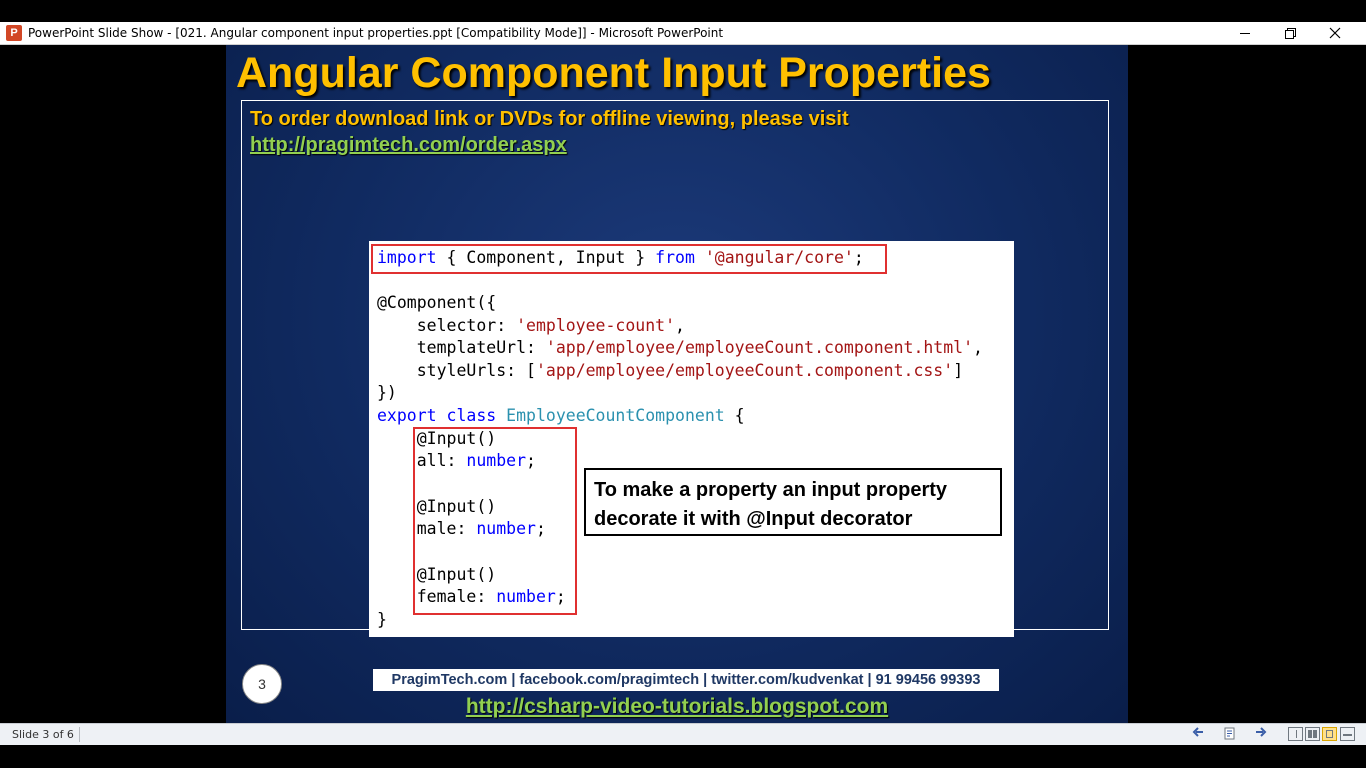  I want to click on reading-view-button, so click(1329, 734).